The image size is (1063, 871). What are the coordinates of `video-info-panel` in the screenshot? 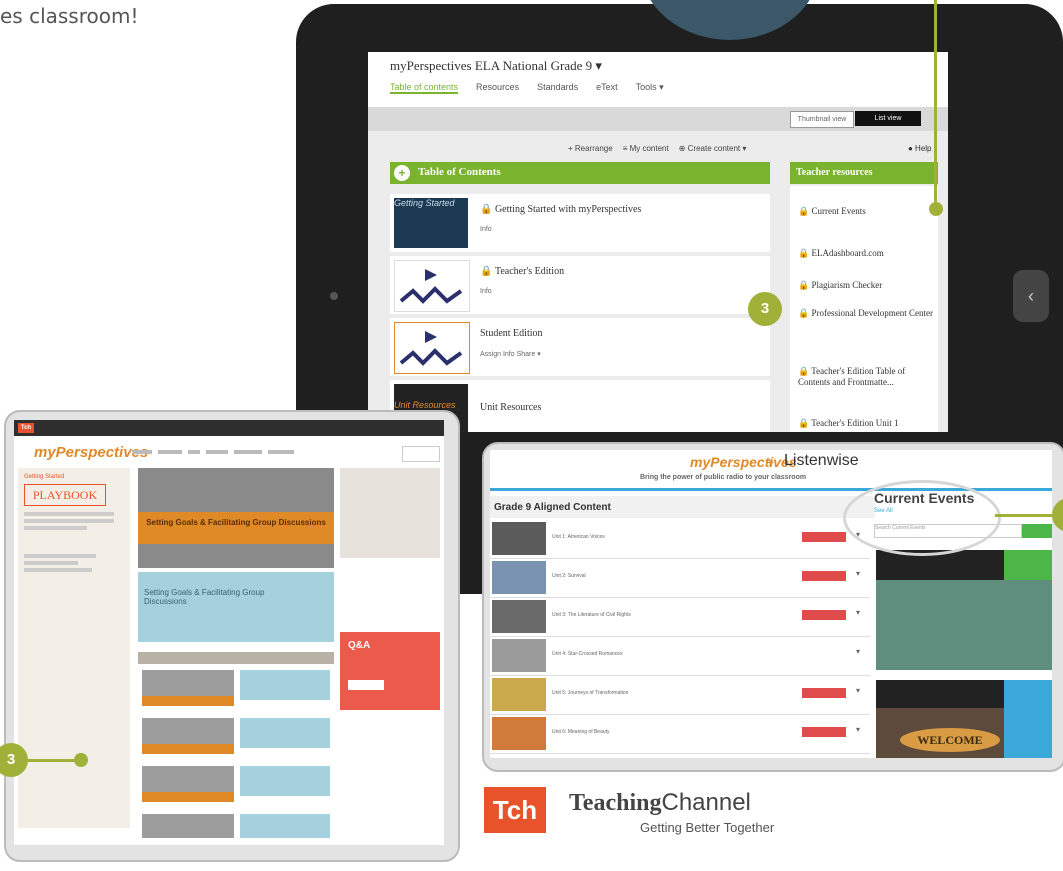 It's located at (236, 607).